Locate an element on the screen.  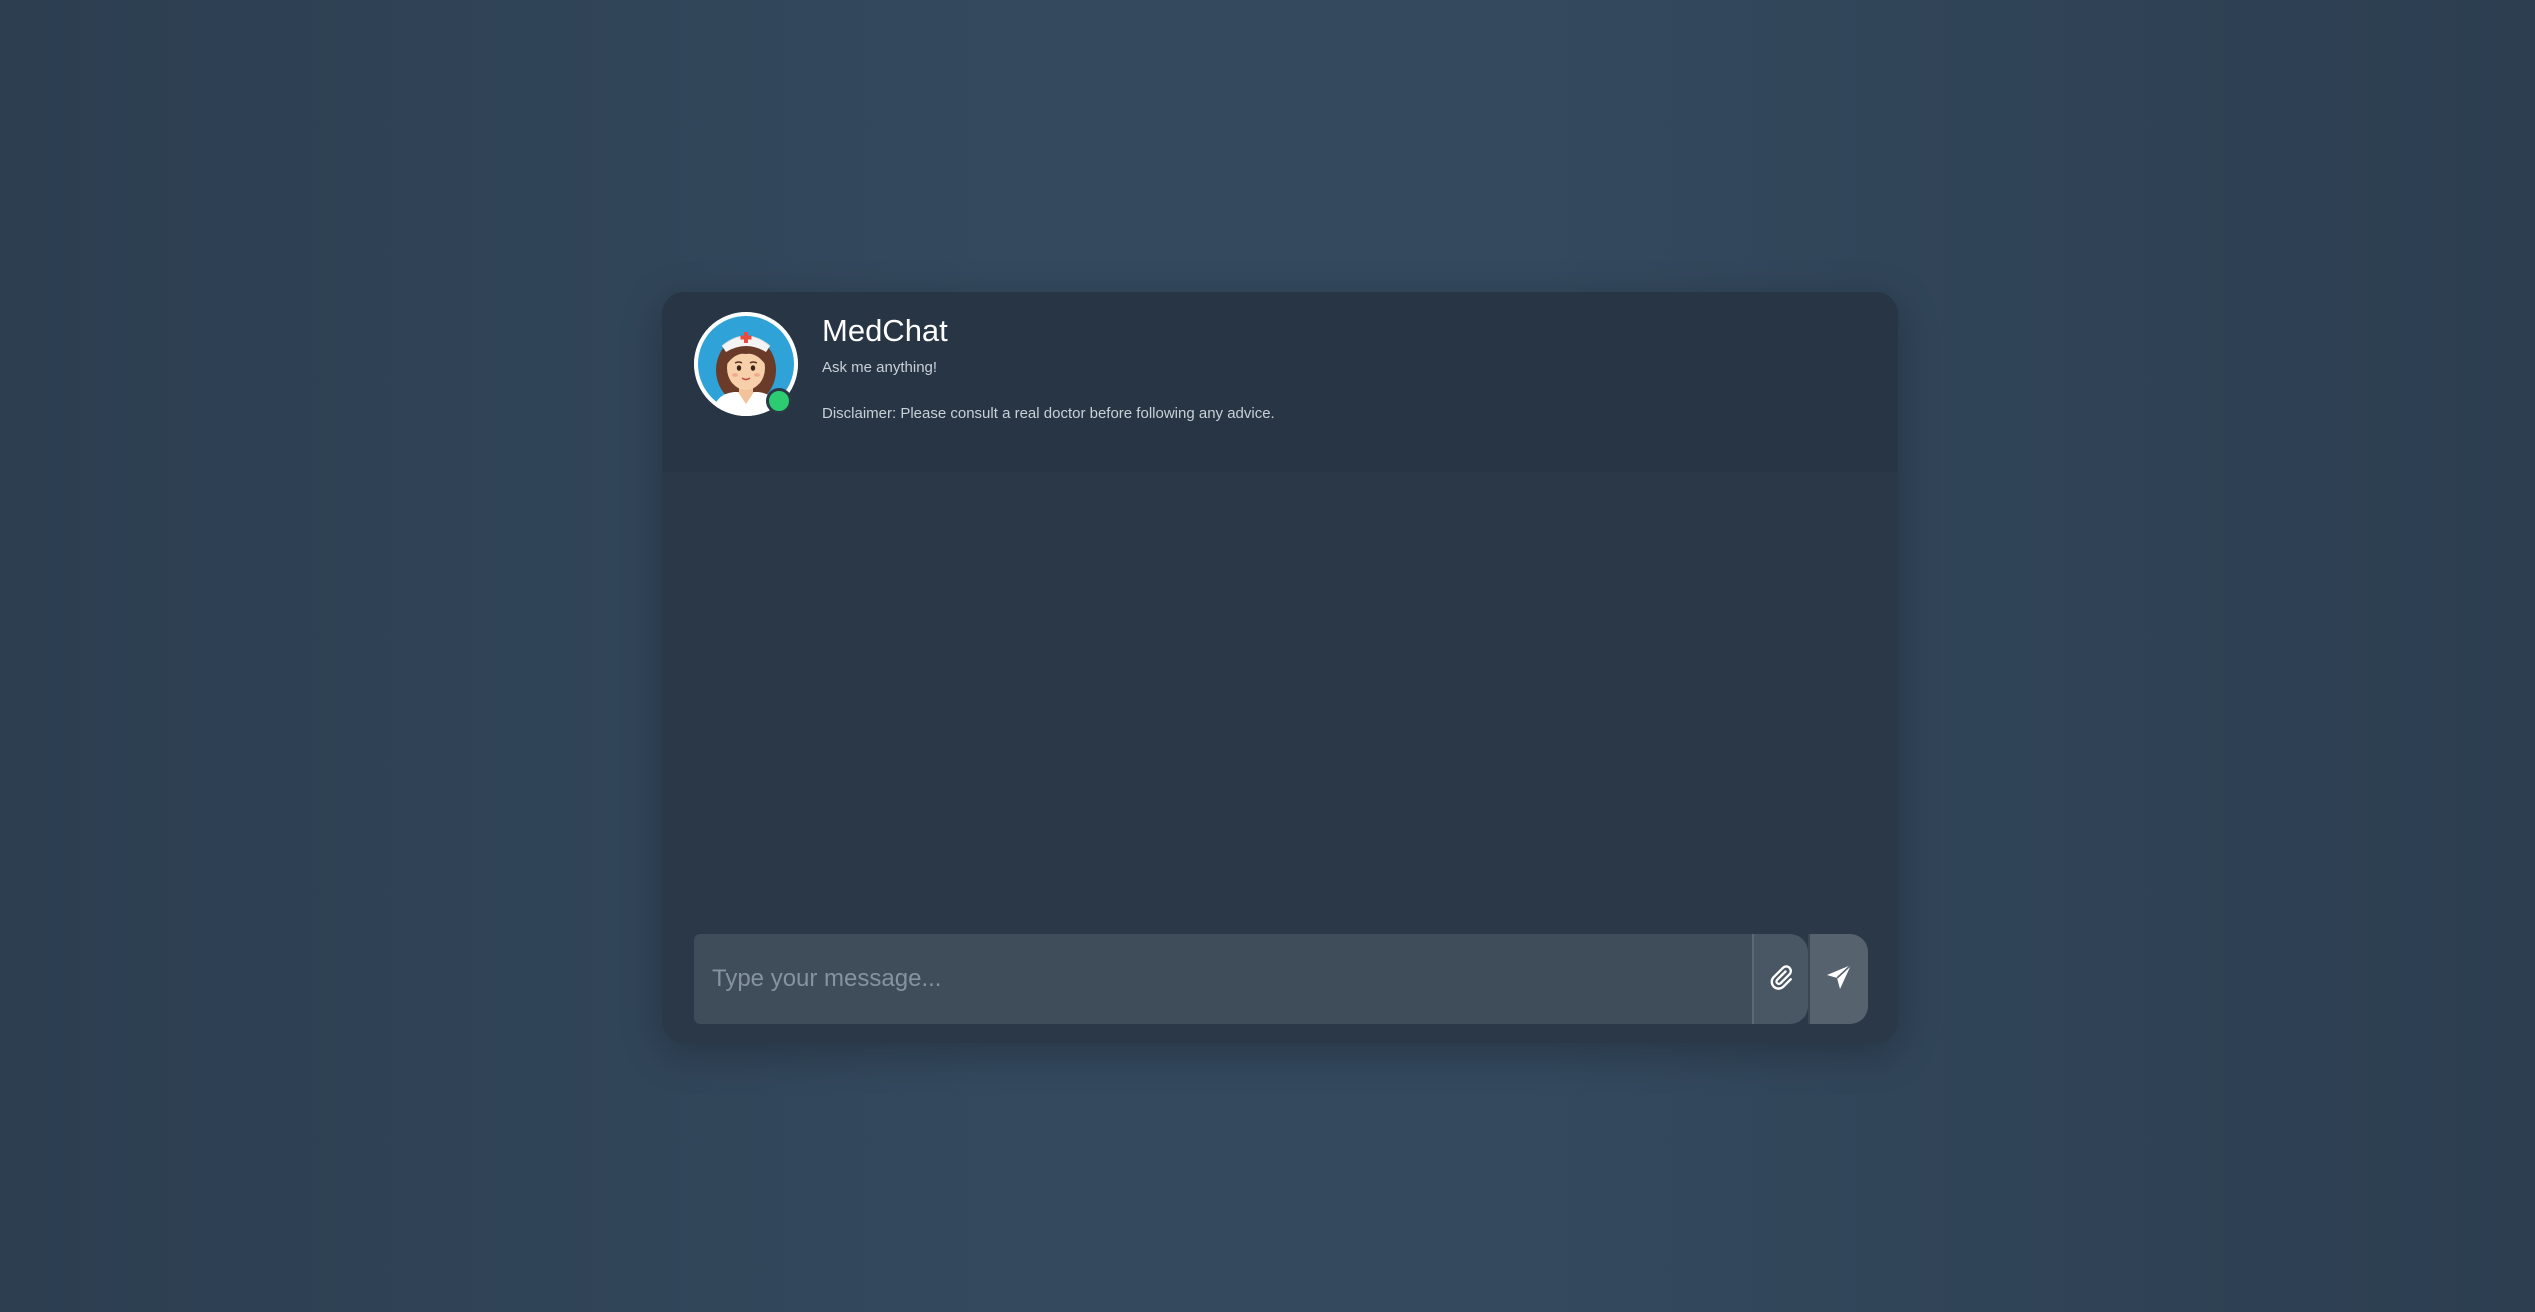
attach-button is located at coordinates (1780, 979).